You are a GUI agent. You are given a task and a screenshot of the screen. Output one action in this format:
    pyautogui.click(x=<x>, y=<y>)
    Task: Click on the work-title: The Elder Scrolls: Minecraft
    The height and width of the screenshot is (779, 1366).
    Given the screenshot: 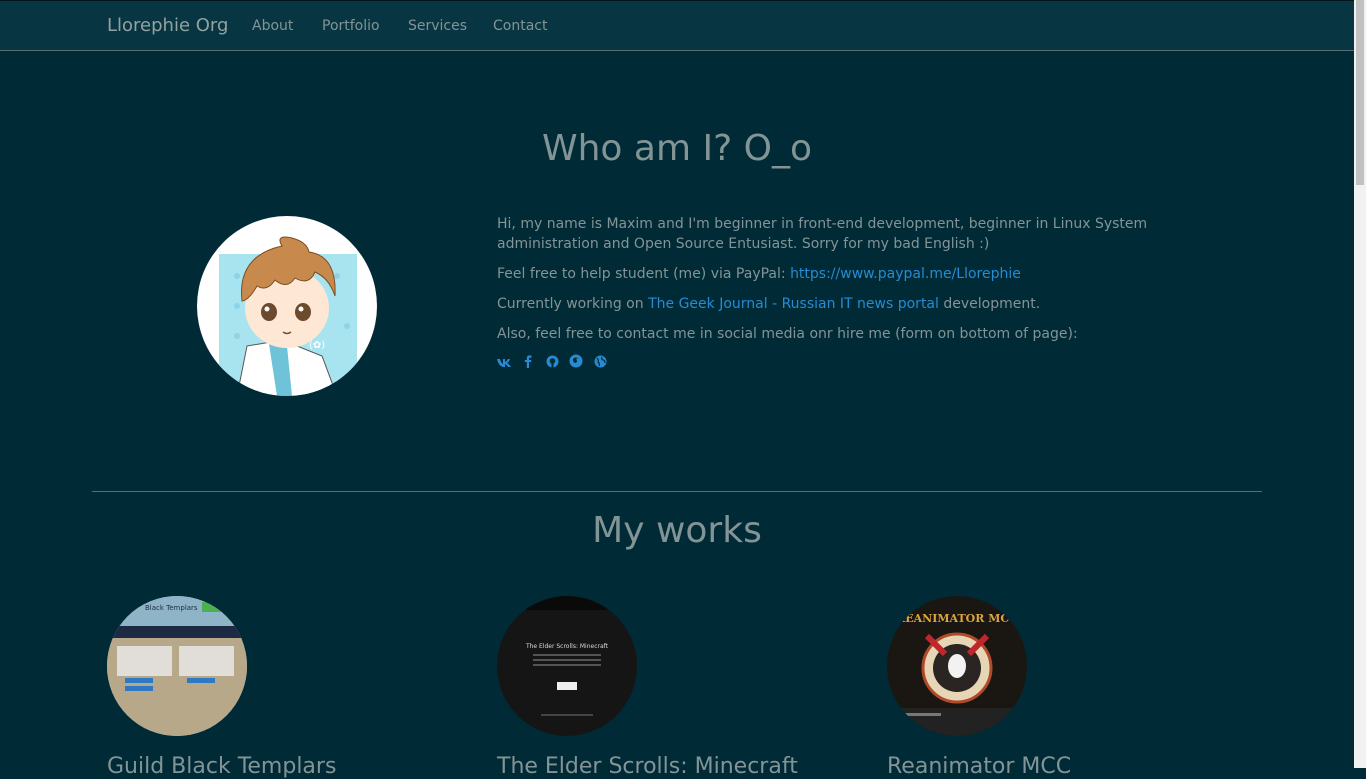 What is the action you would take?
    pyautogui.click(x=647, y=766)
    